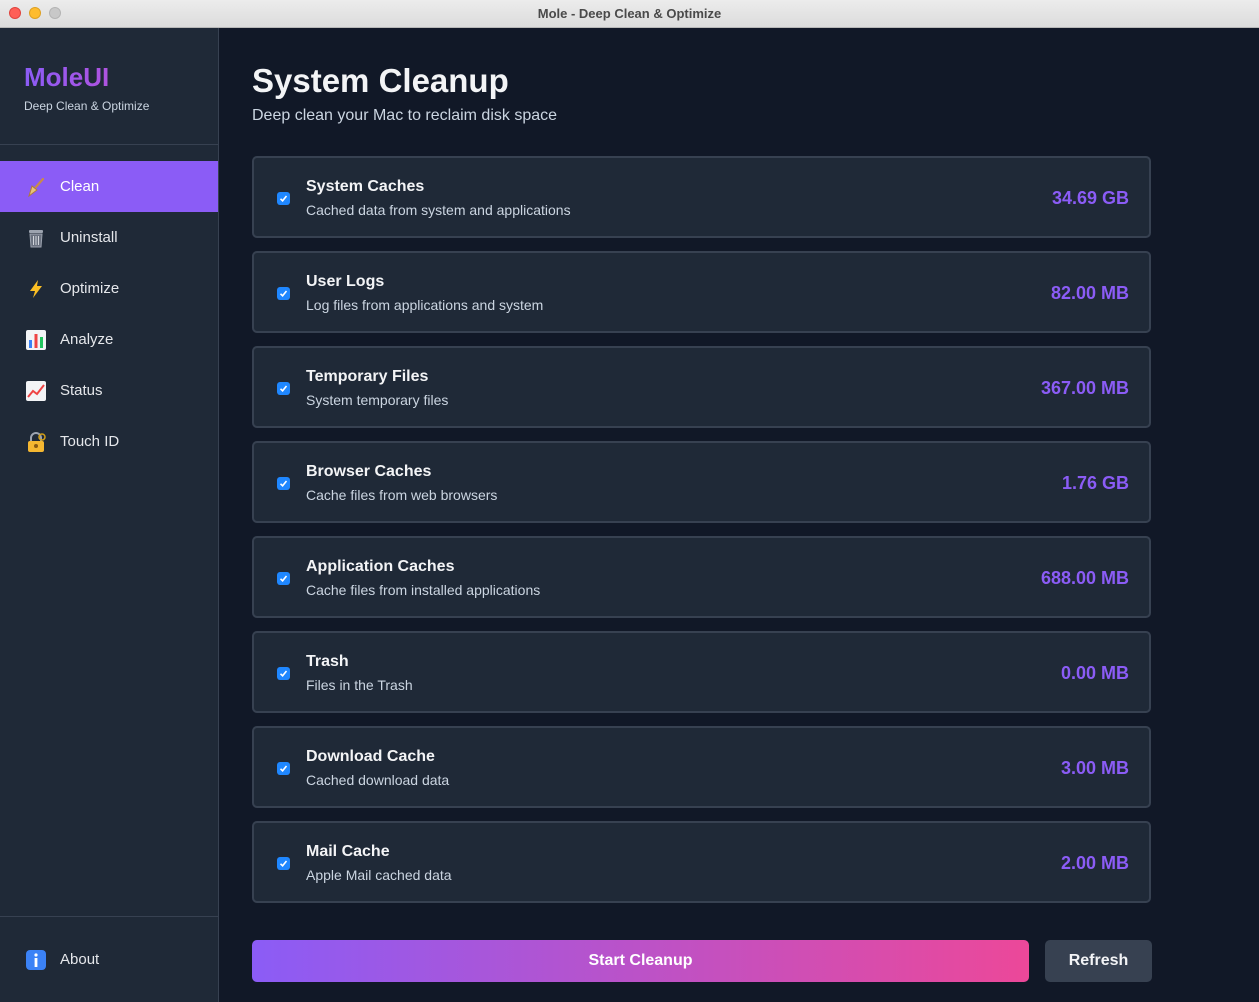 The width and height of the screenshot is (1259, 1002). Describe the element at coordinates (438, 210) in the screenshot. I see `item-description: Cached data from system and applications` at that location.